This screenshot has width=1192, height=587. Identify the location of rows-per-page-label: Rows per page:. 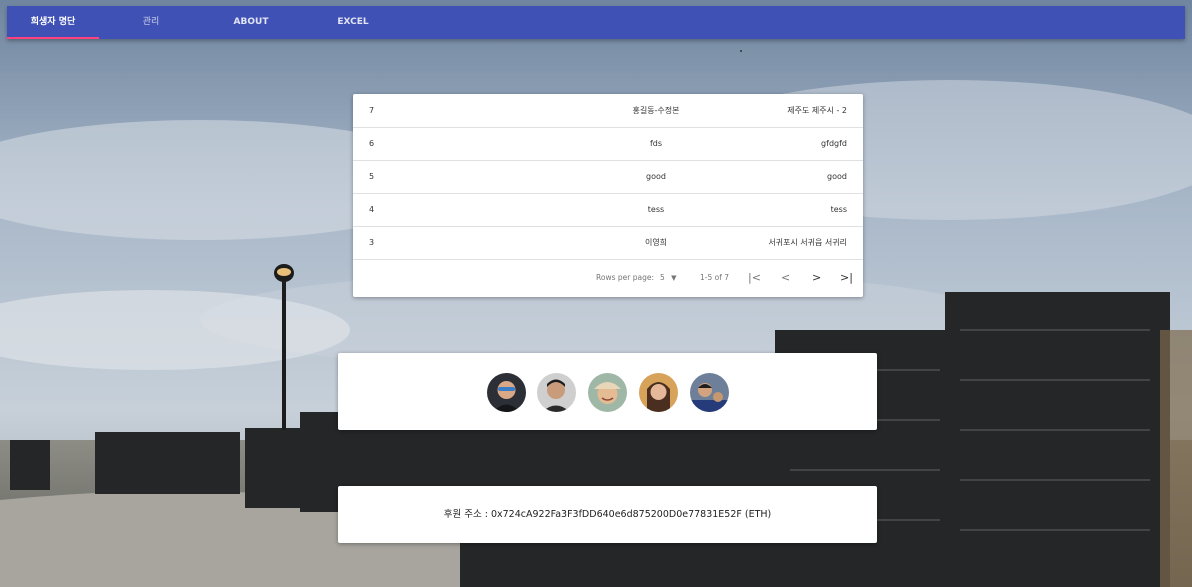
(625, 277).